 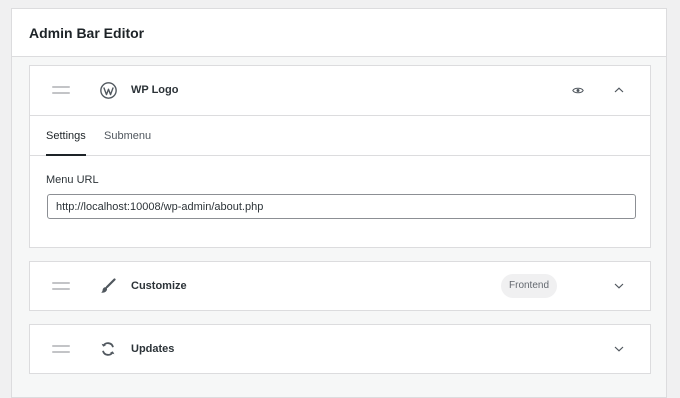 What do you see at coordinates (108, 349) in the screenshot?
I see `refresh-icon` at bounding box center [108, 349].